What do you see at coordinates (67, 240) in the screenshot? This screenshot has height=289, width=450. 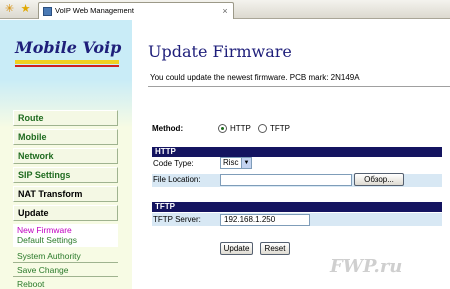 I see `sidebar-subitem-default-settings: Default Settings` at bounding box center [67, 240].